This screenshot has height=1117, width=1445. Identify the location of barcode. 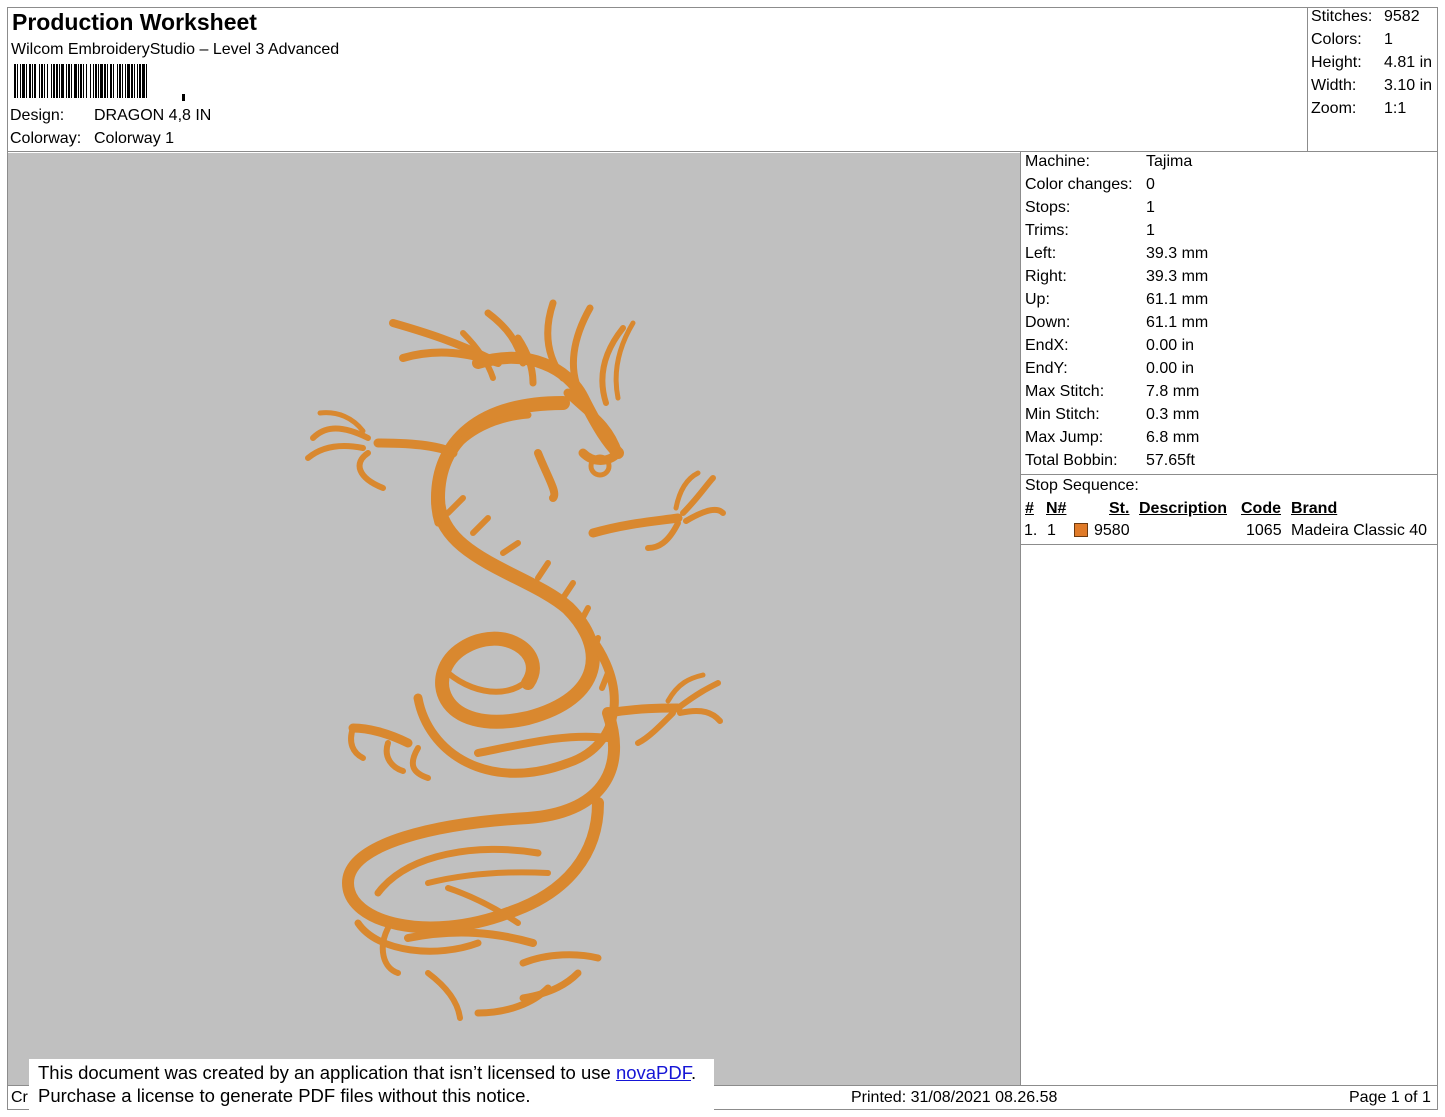
(99, 82).